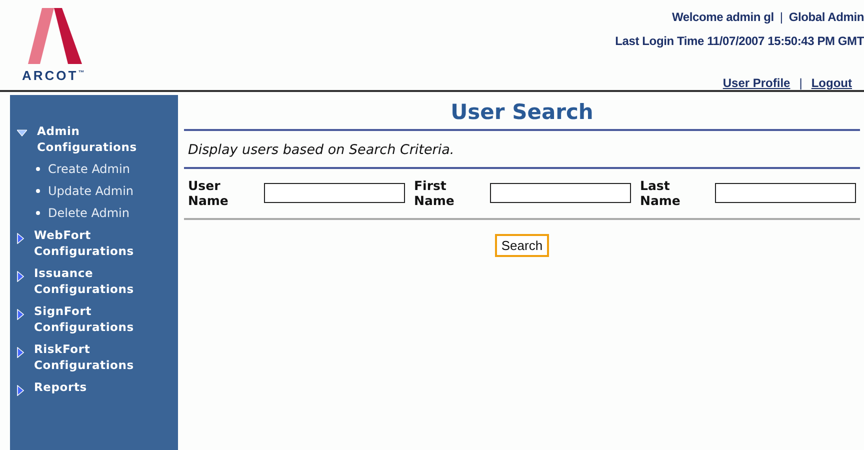  I want to click on welcome-text: Welcome admin gl, so click(723, 17).